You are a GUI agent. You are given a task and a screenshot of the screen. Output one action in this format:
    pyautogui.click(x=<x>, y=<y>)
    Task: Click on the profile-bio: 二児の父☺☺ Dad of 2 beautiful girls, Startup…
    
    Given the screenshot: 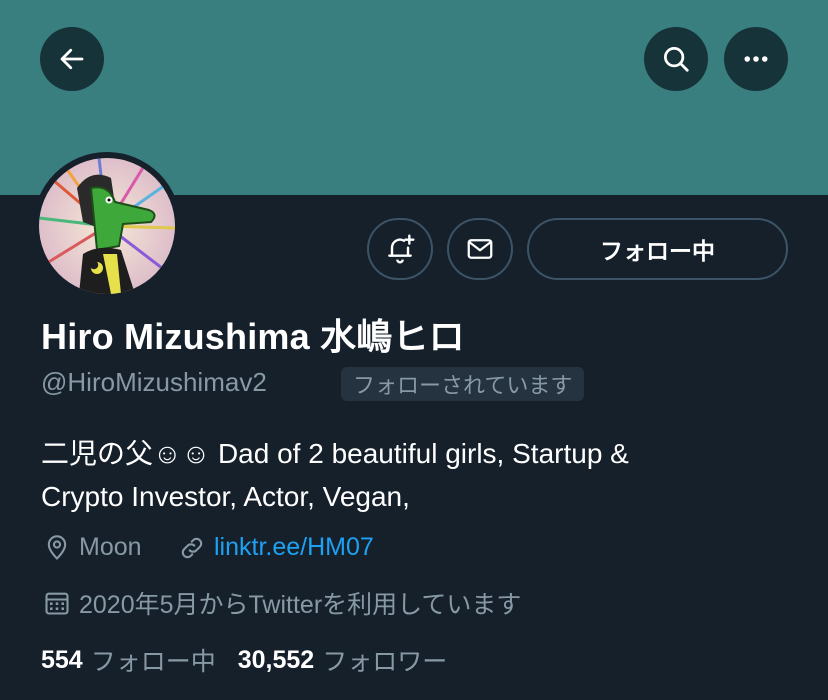 What is the action you would take?
    pyautogui.click(x=421, y=475)
    